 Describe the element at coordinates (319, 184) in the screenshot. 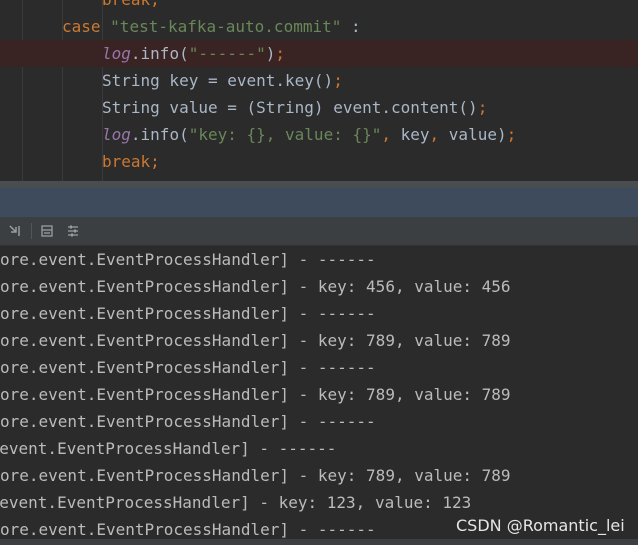

I see `panel-splitter` at that location.